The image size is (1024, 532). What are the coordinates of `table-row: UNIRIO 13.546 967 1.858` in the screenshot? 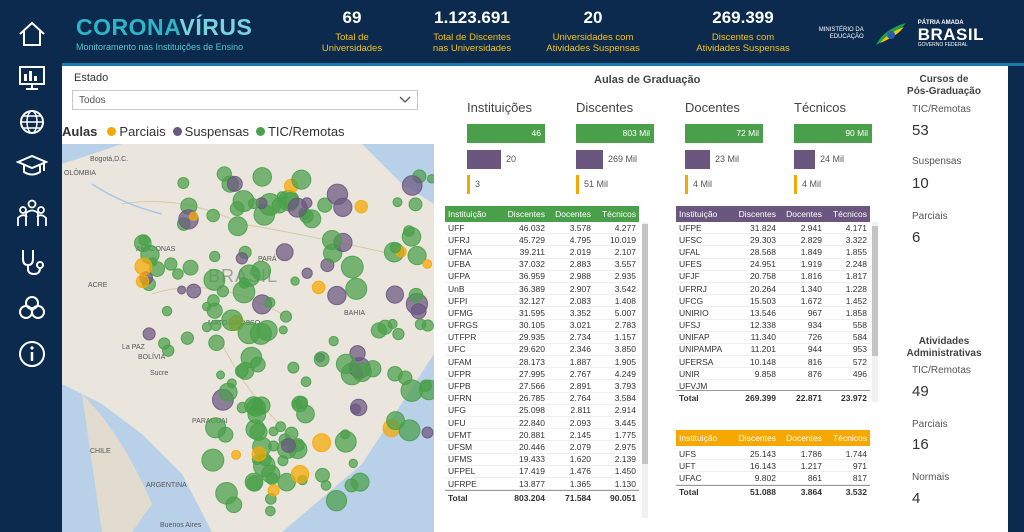 It's located at (773, 313).